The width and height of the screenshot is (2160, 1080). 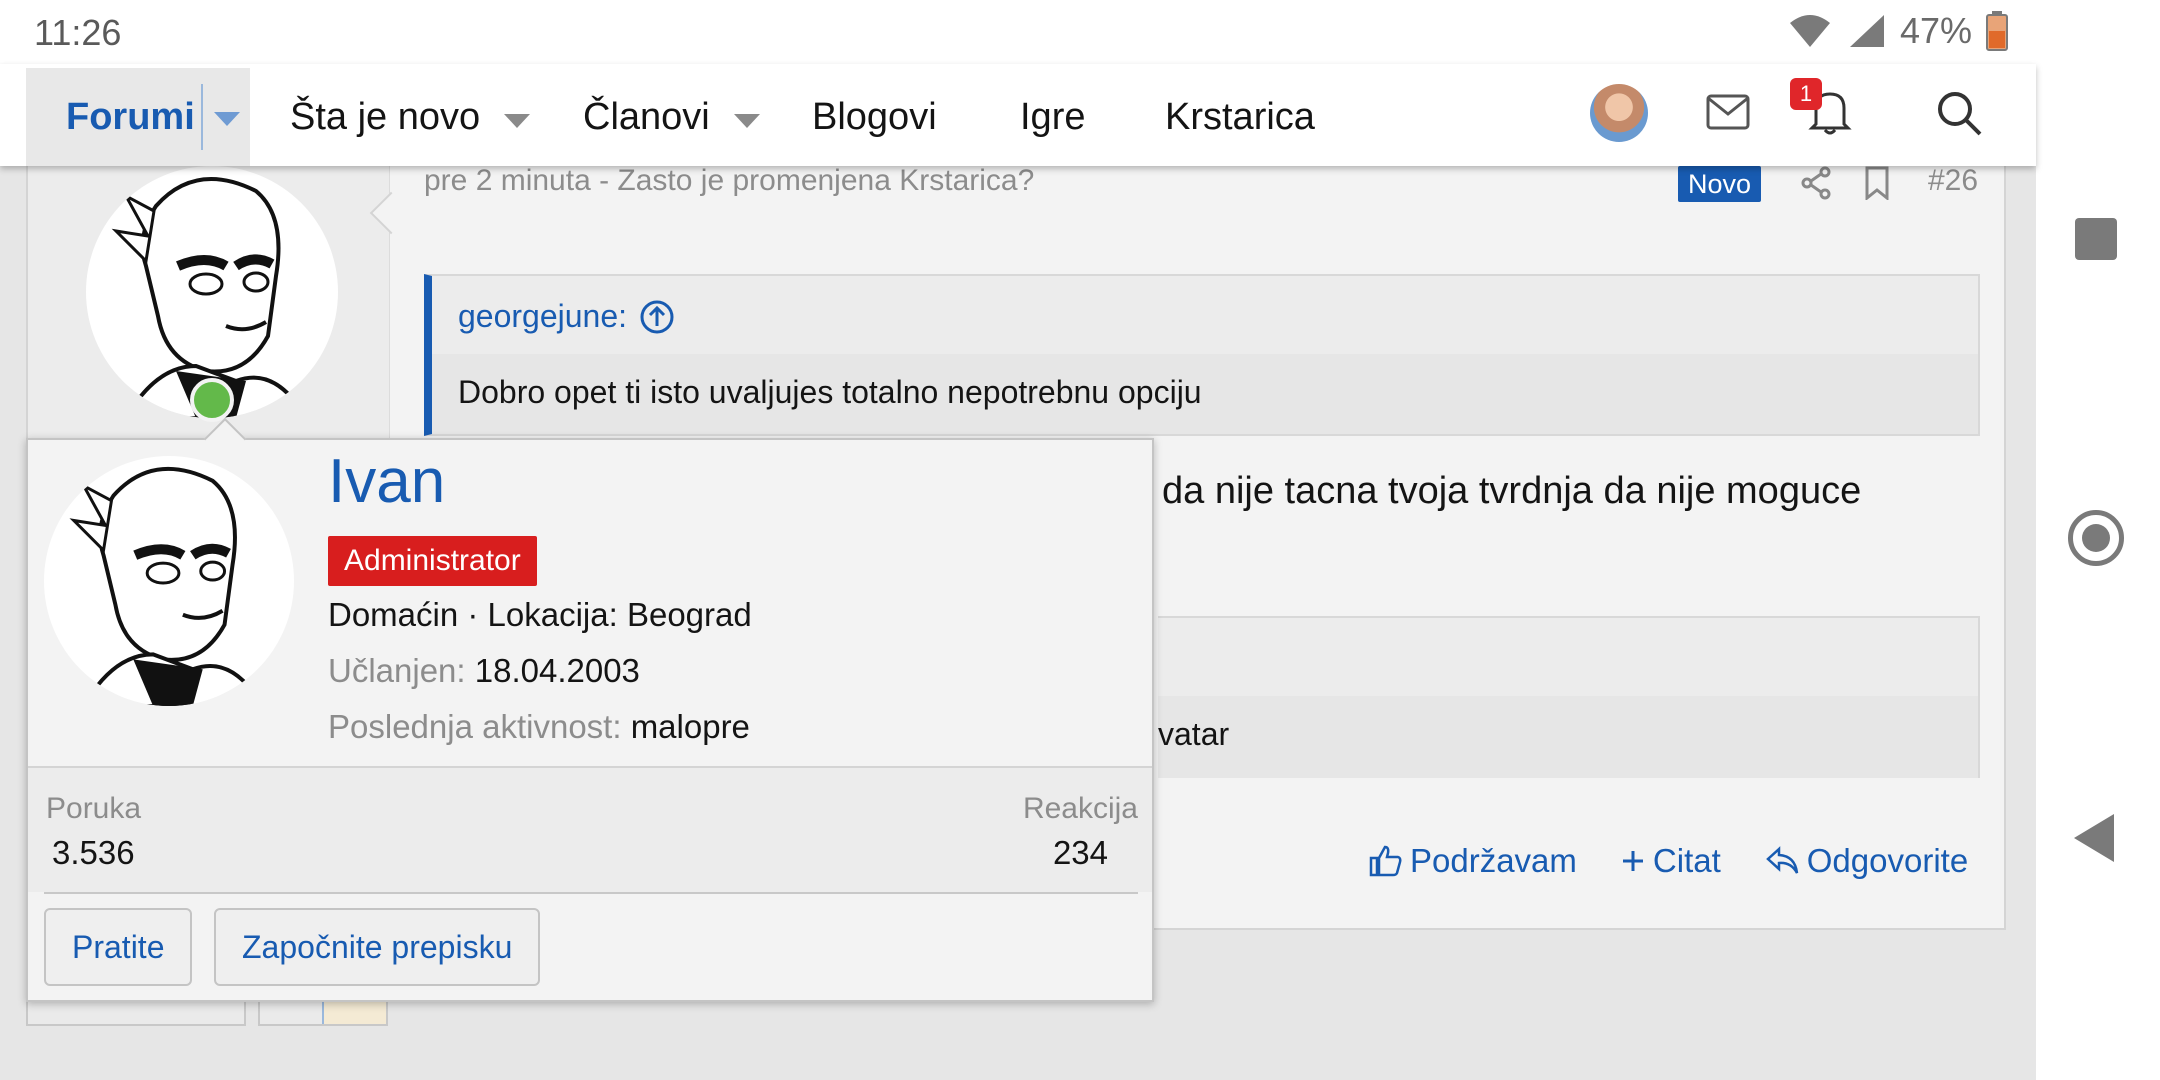 What do you see at coordinates (1080, 808) in the screenshot?
I see `reactions-label: Reakcija` at bounding box center [1080, 808].